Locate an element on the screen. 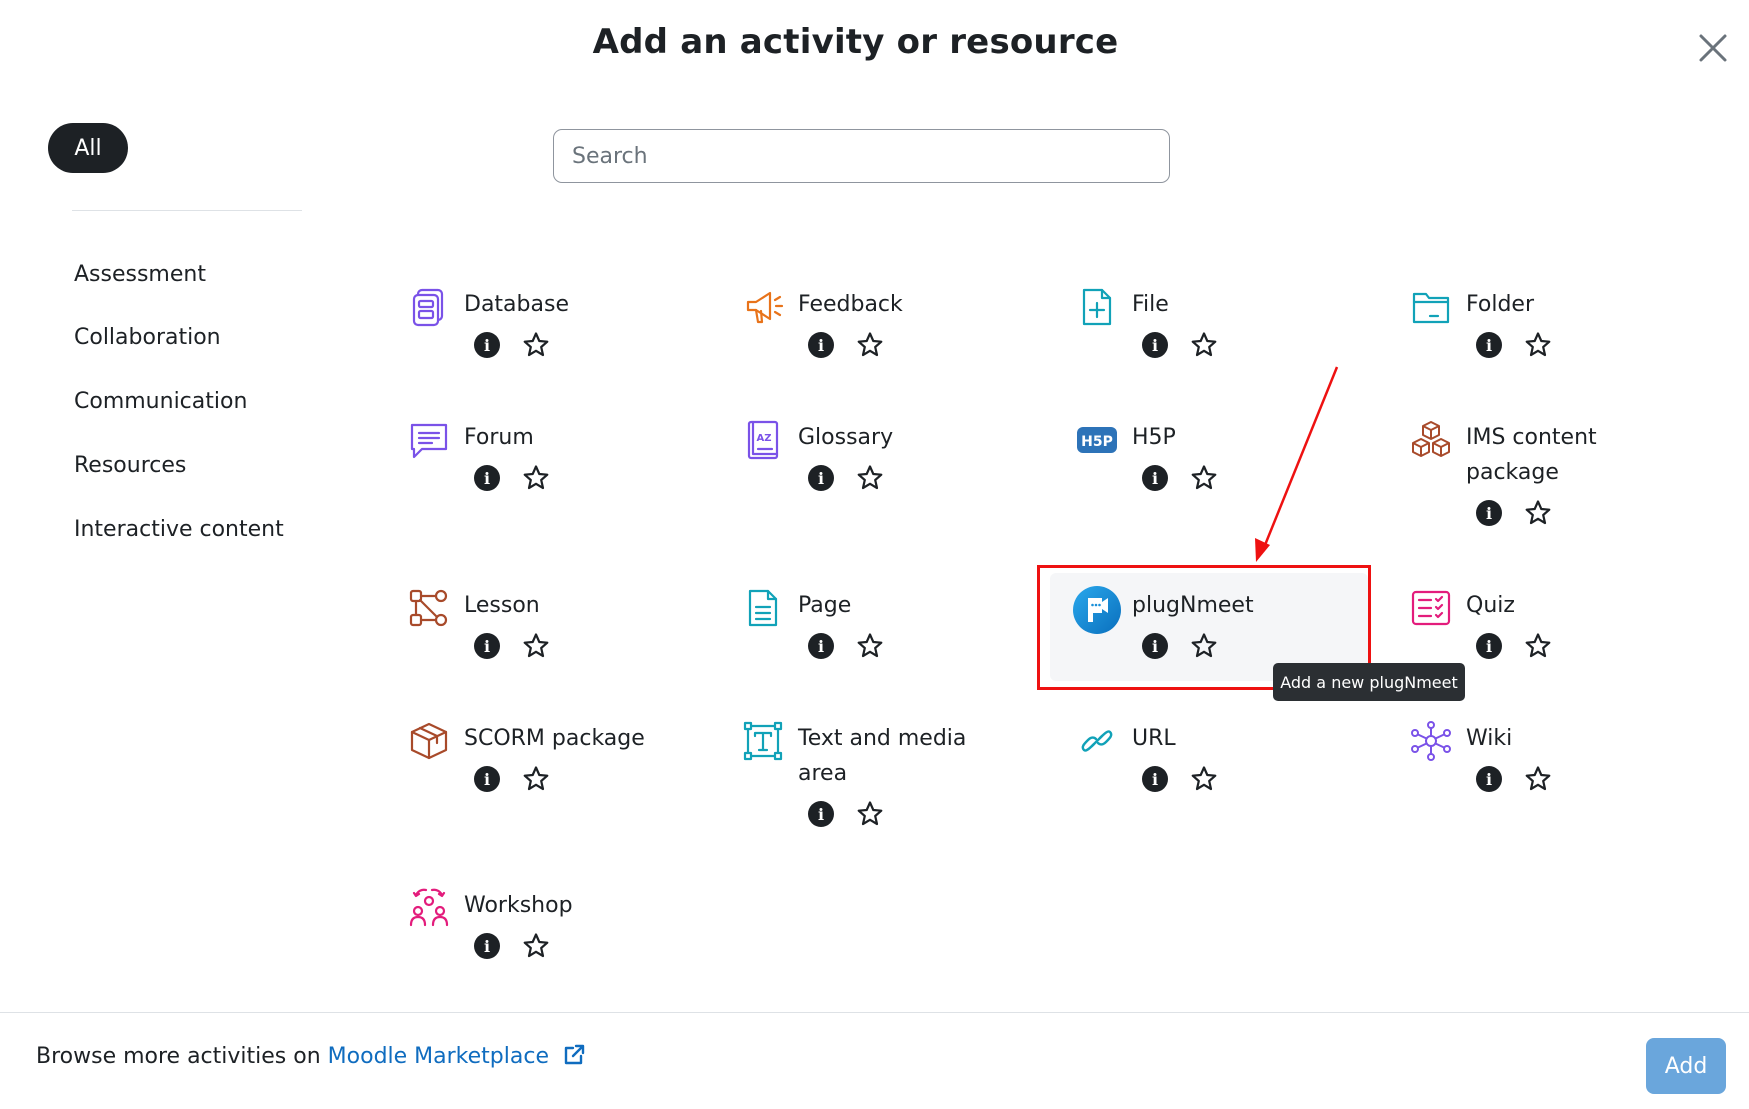  sidebar-item-interactive-content: Interactive content is located at coordinates (179, 529).